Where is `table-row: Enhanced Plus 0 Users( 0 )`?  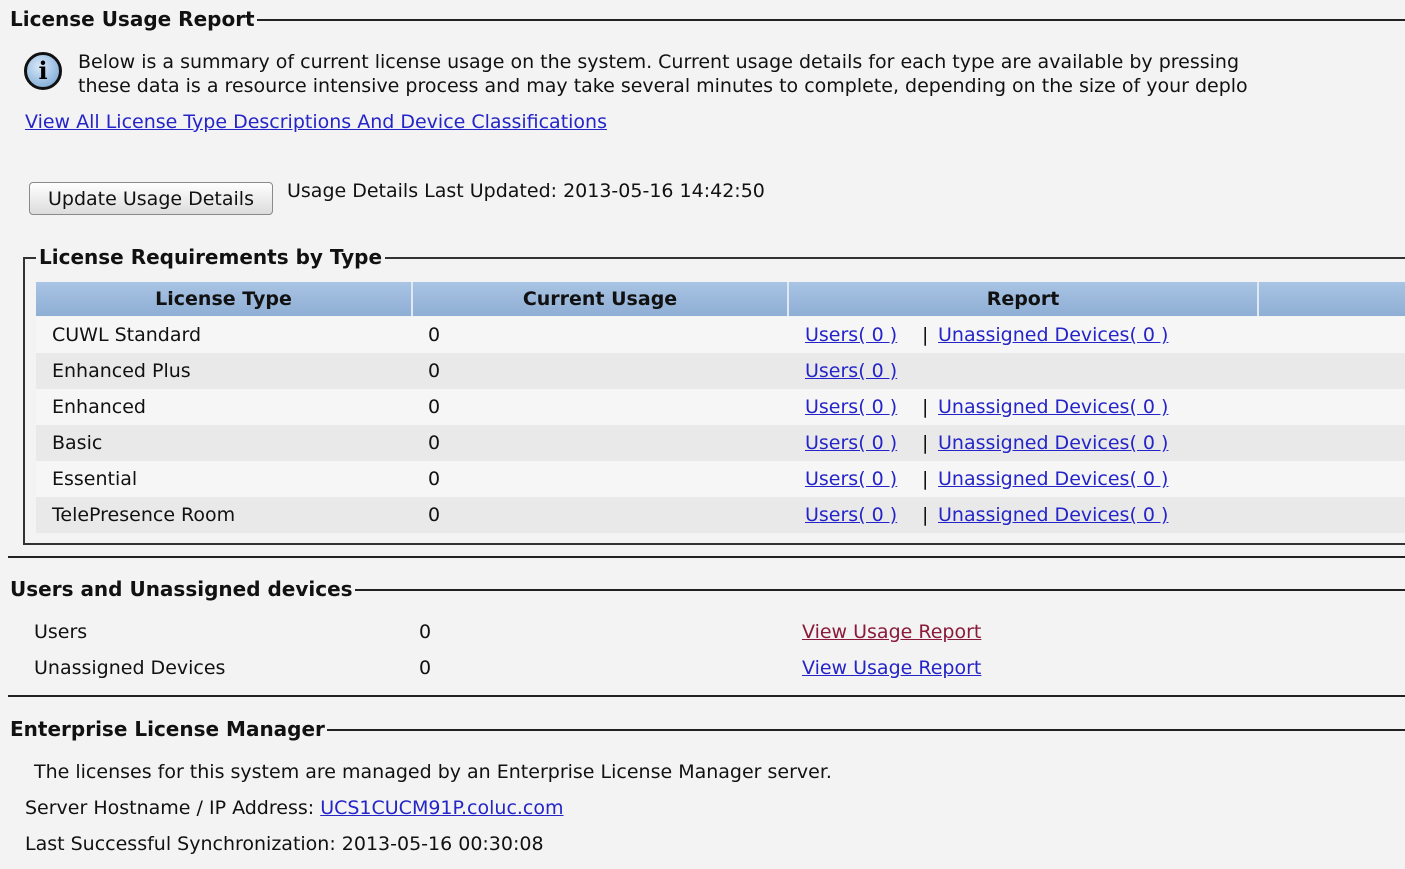 table-row: Enhanced Plus 0 Users( 0 ) is located at coordinates (720, 371).